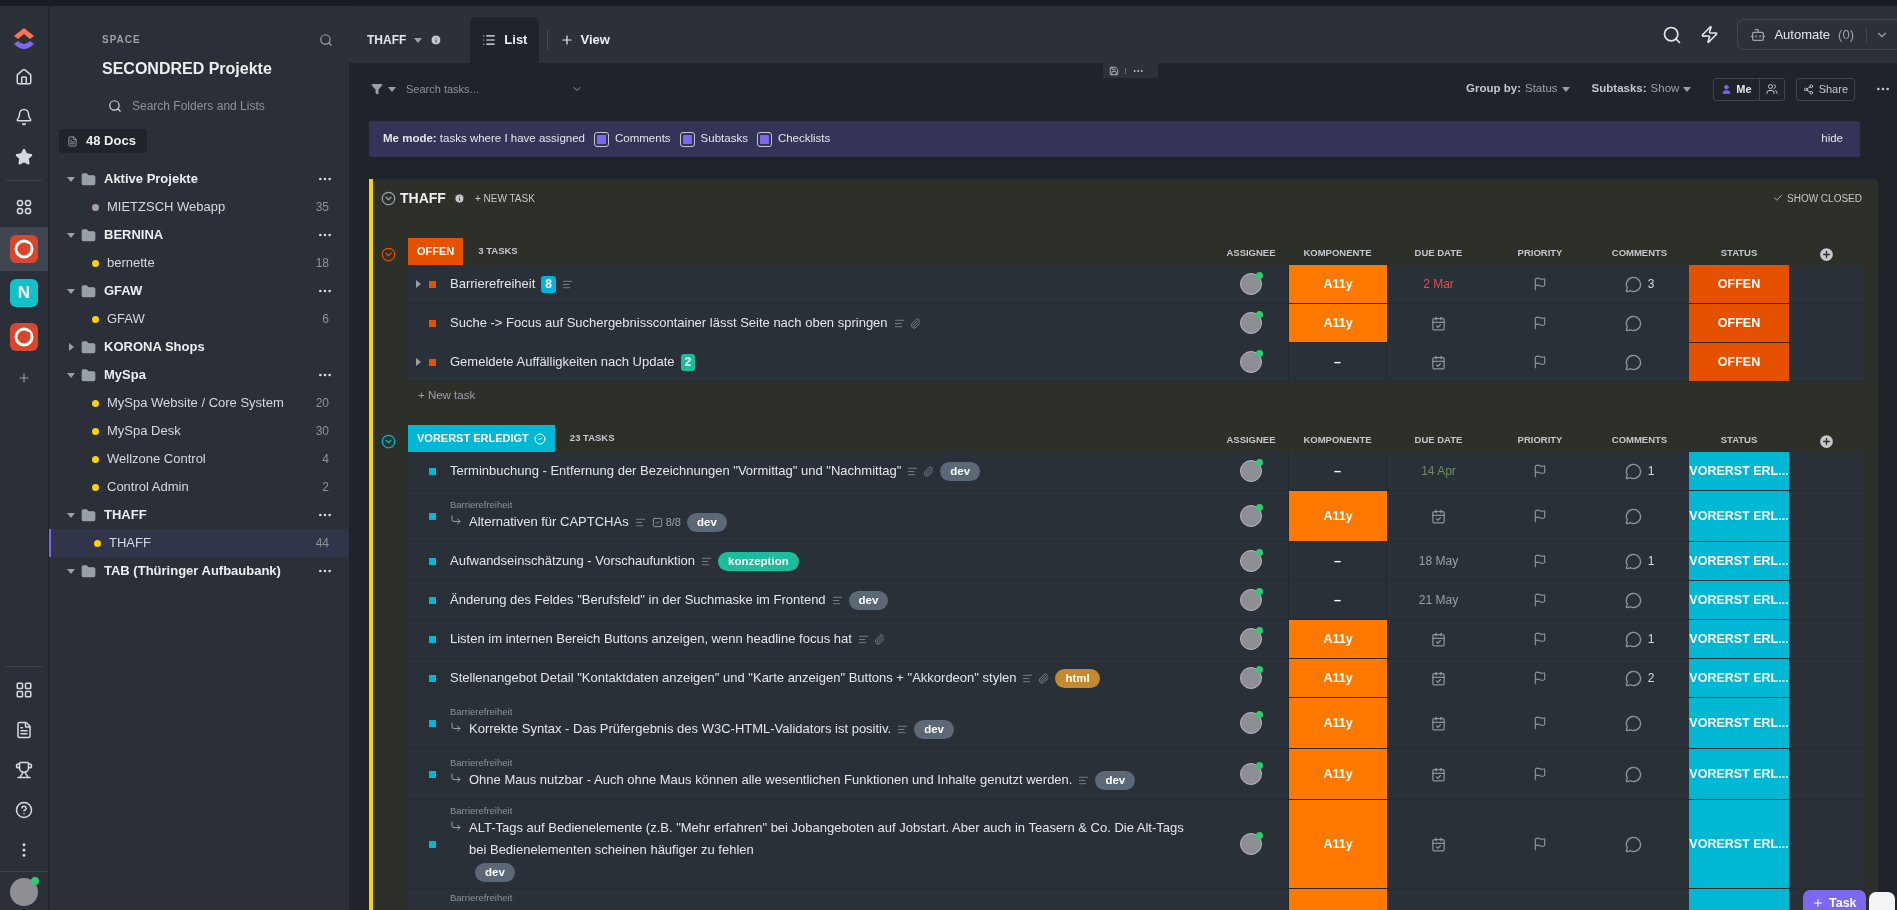 The width and height of the screenshot is (1897, 910). What do you see at coordinates (24, 157) in the screenshot?
I see `star-icon` at bounding box center [24, 157].